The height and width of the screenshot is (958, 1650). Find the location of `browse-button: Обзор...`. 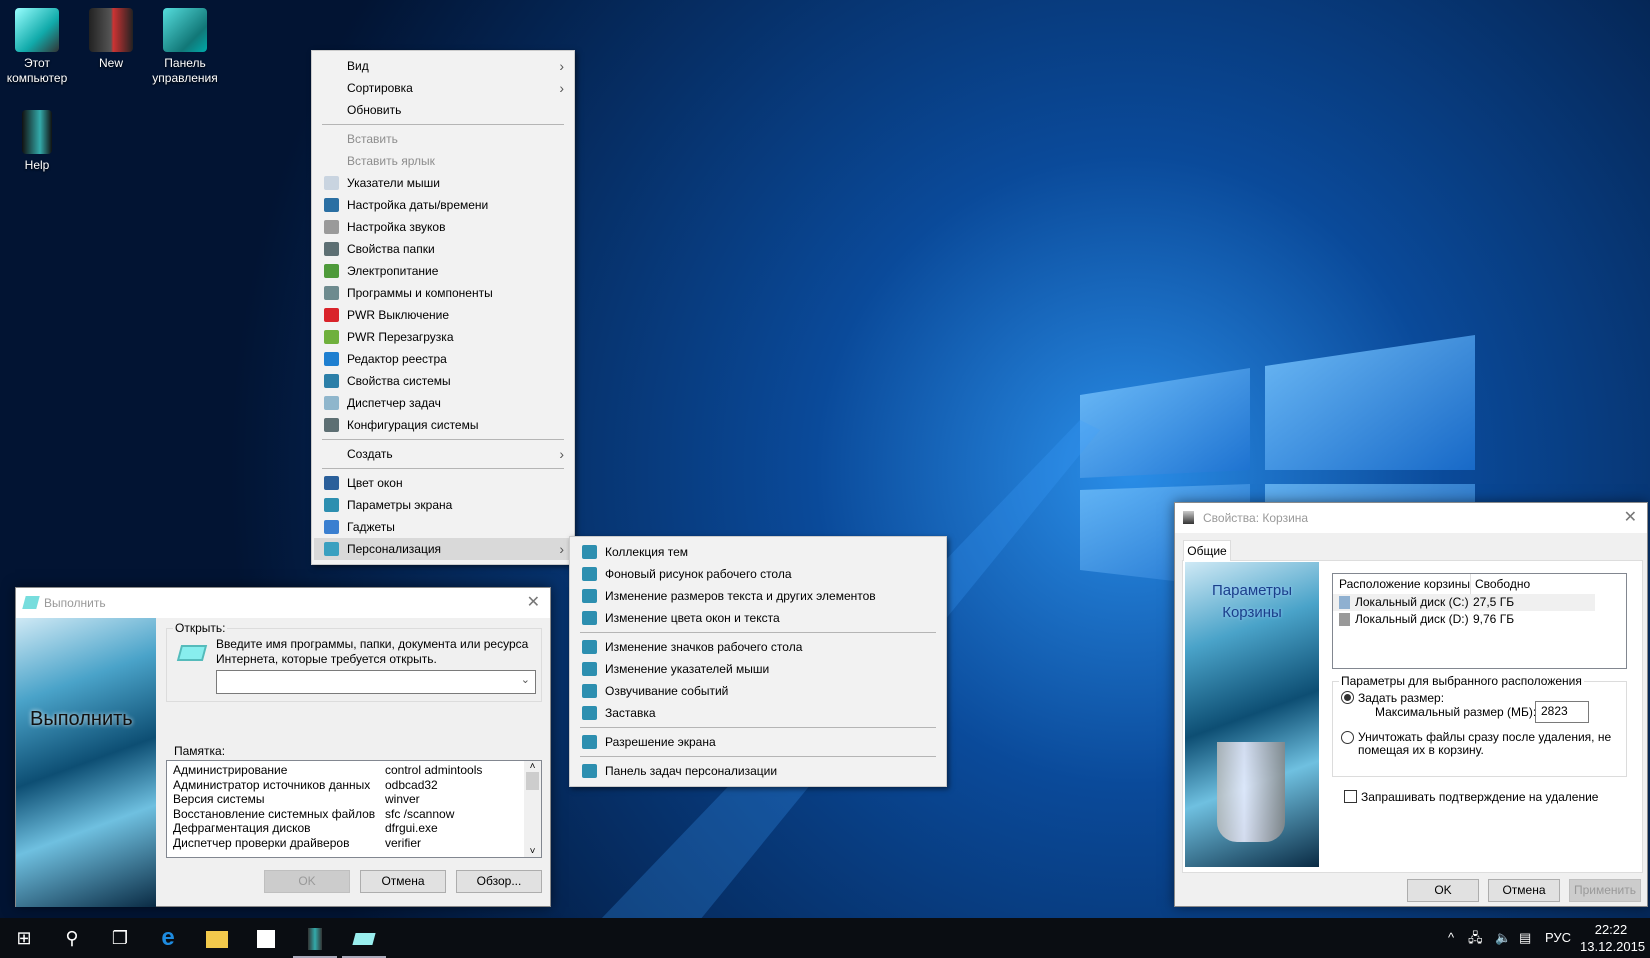

browse-button: Обзор... is located at coordinates (499, 881).